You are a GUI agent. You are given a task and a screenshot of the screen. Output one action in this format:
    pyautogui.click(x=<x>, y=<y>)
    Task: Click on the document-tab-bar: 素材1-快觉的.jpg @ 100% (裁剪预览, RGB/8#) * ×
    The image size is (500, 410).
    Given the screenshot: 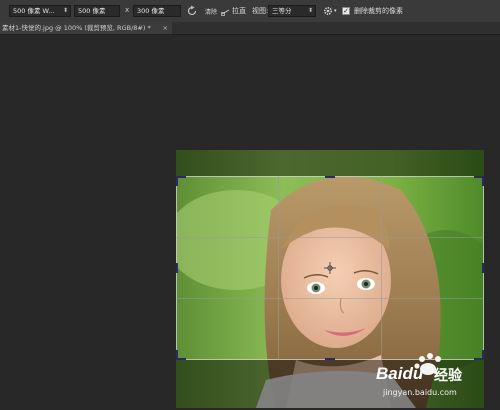 What is the action you would take?
    pyautogui.click(x=250, y=28)
    